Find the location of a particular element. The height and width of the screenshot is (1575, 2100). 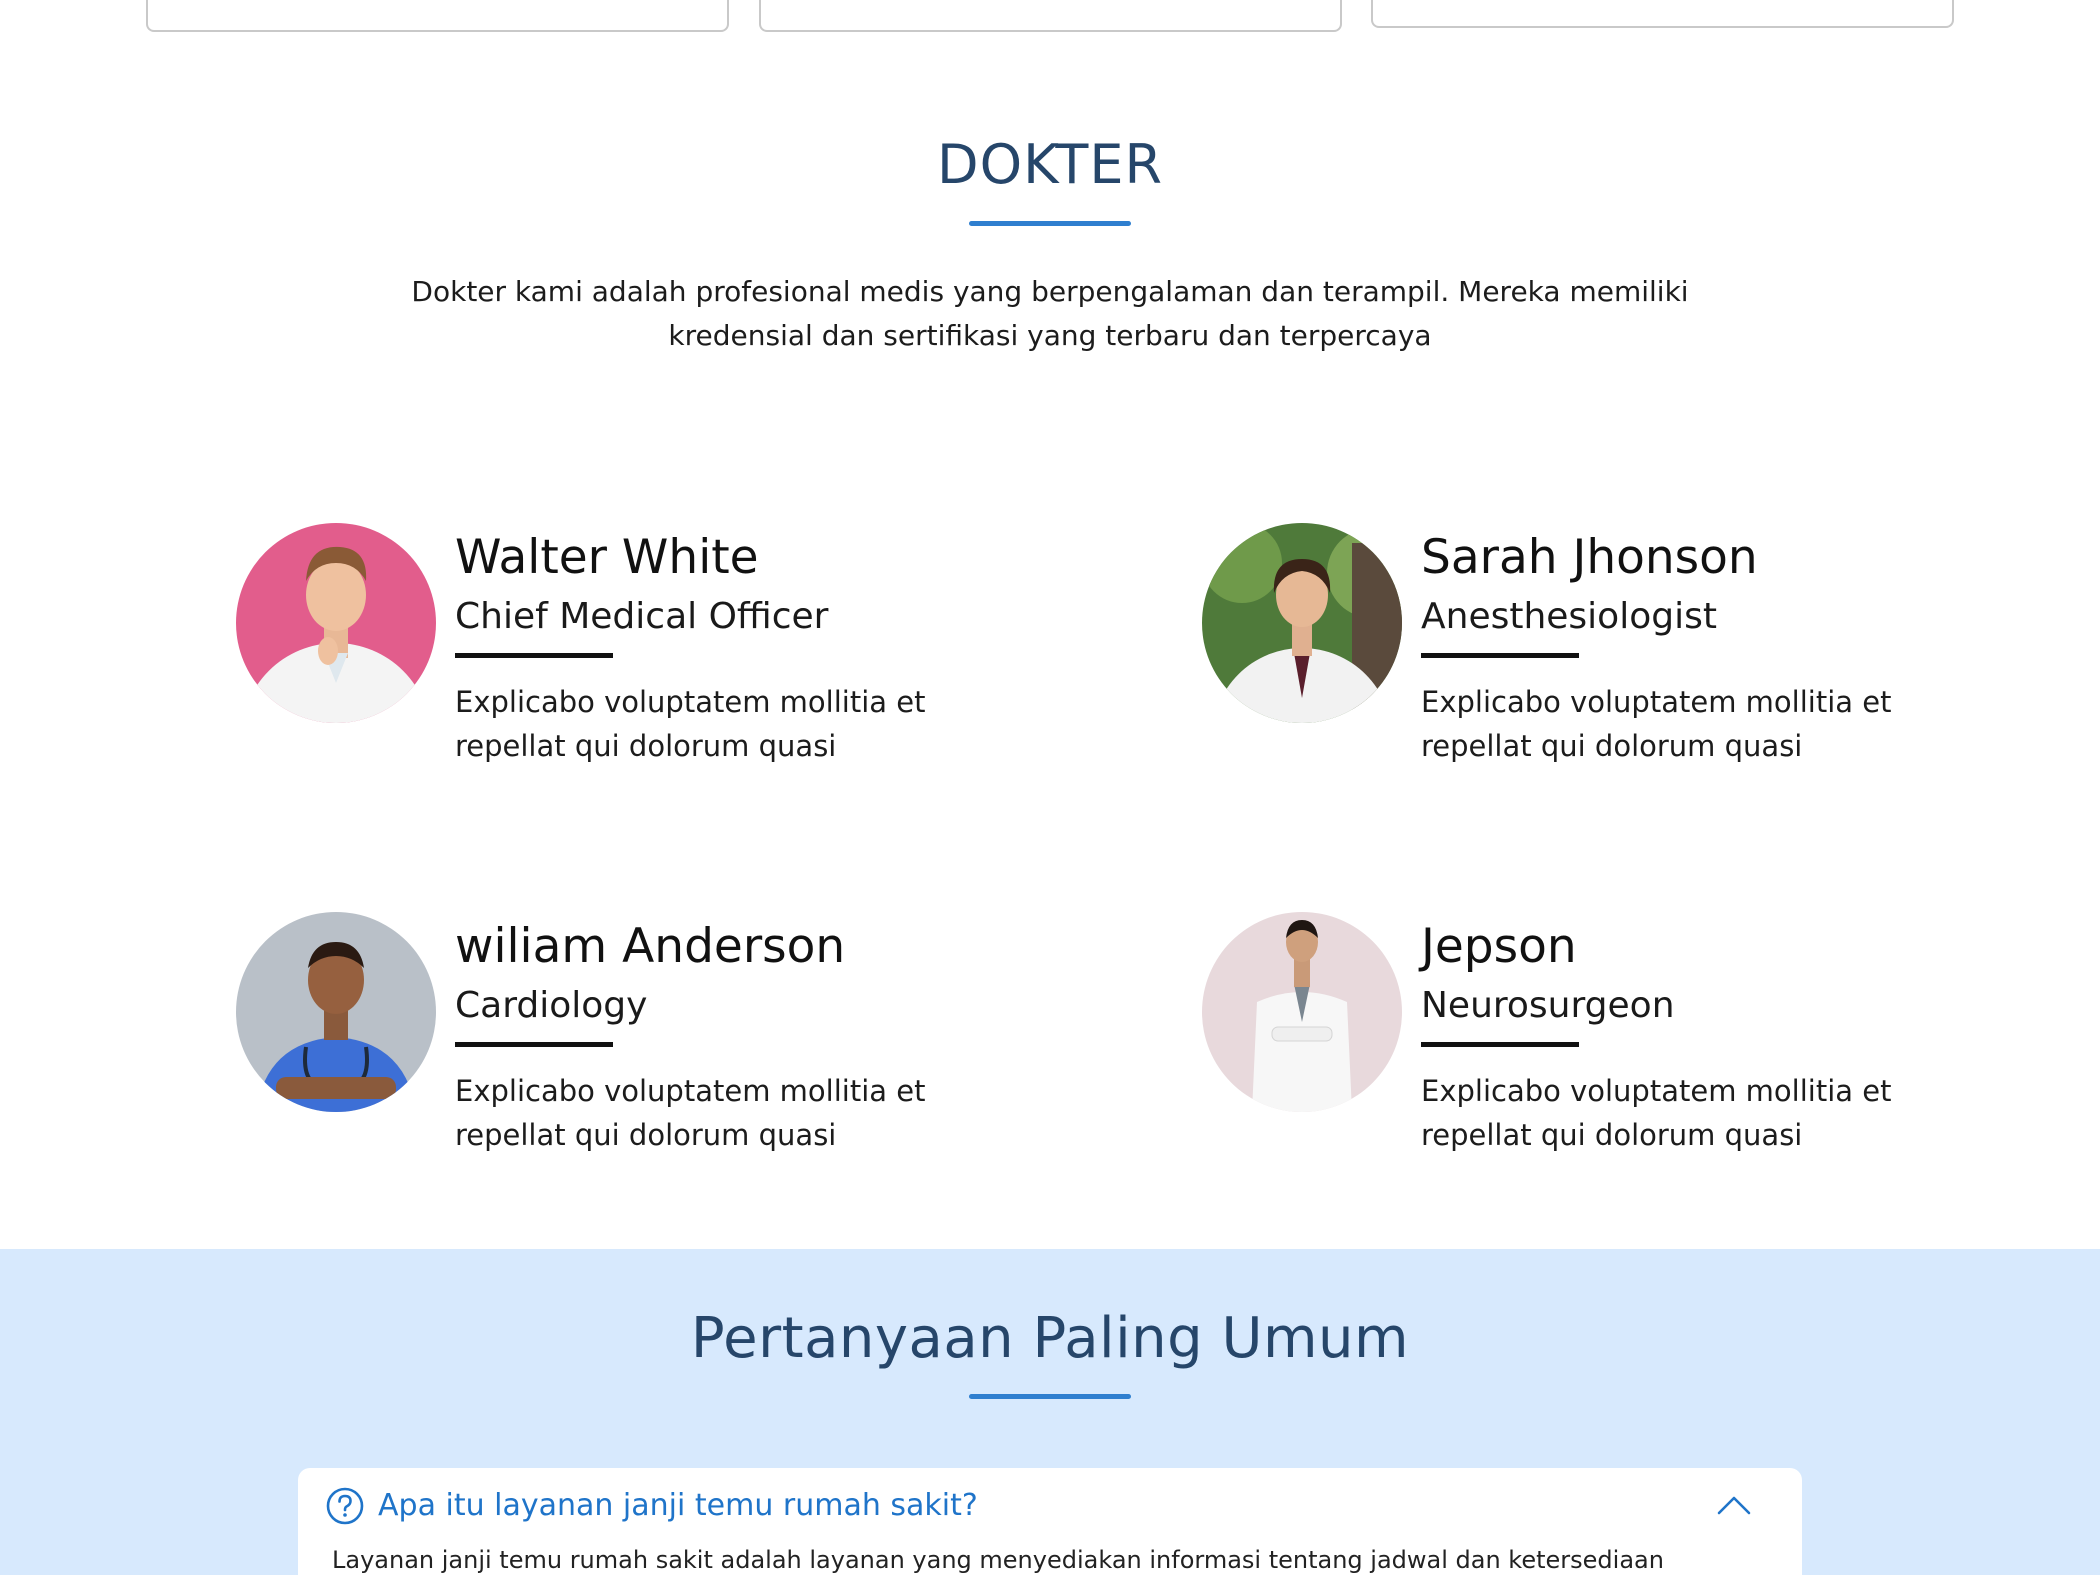

doctor-role: Chief Medical Officer is located at coordinates (642, 616).